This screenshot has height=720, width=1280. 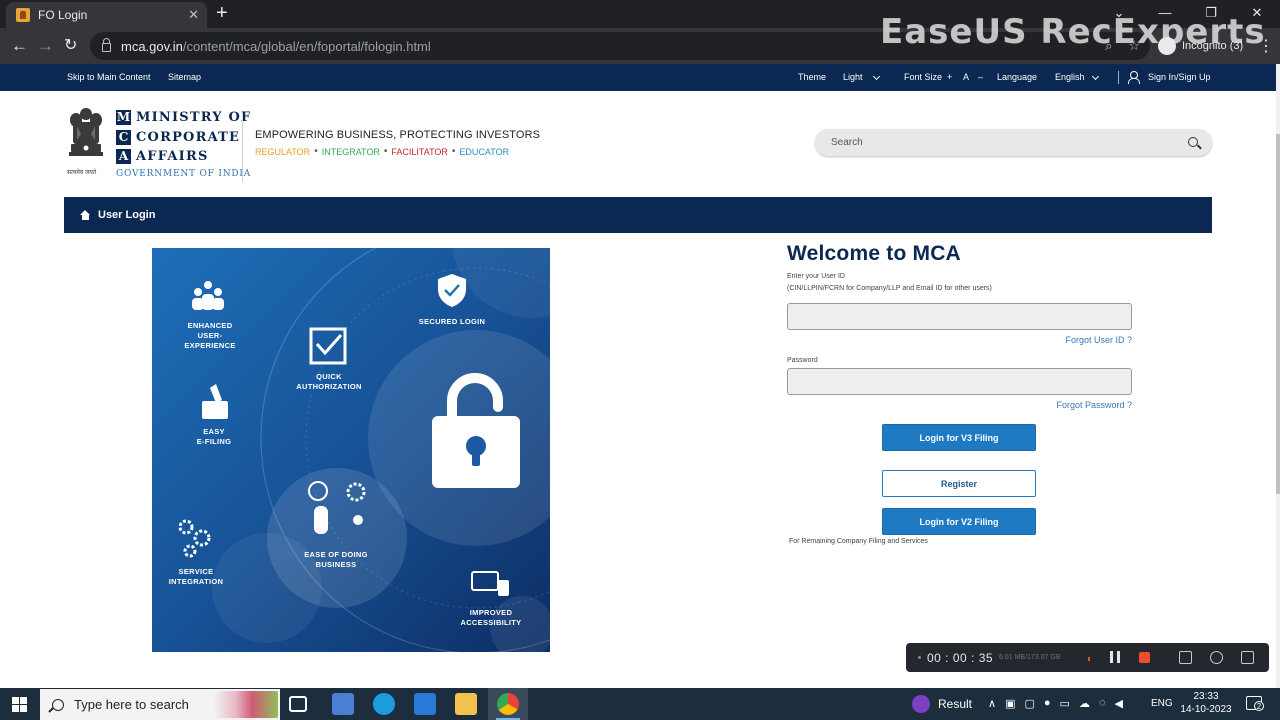 I want to click on close-tab-icon: ✕, so click(x=193, y=15).